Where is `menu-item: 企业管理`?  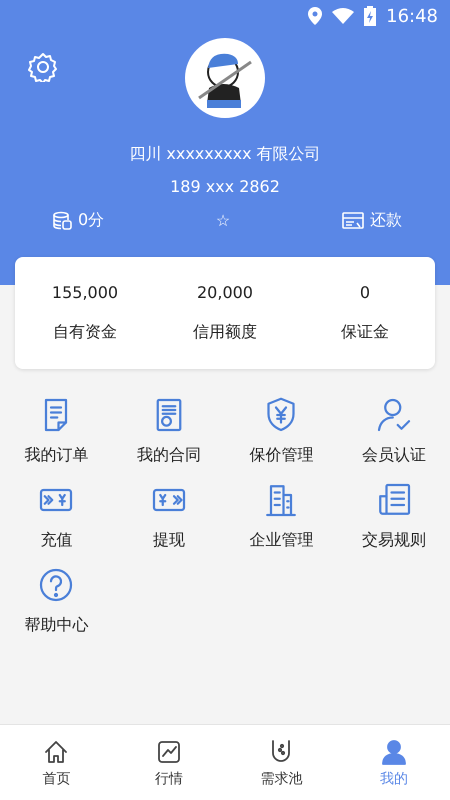 menu-item: 企业管理 is located at coordinates (281, 540).